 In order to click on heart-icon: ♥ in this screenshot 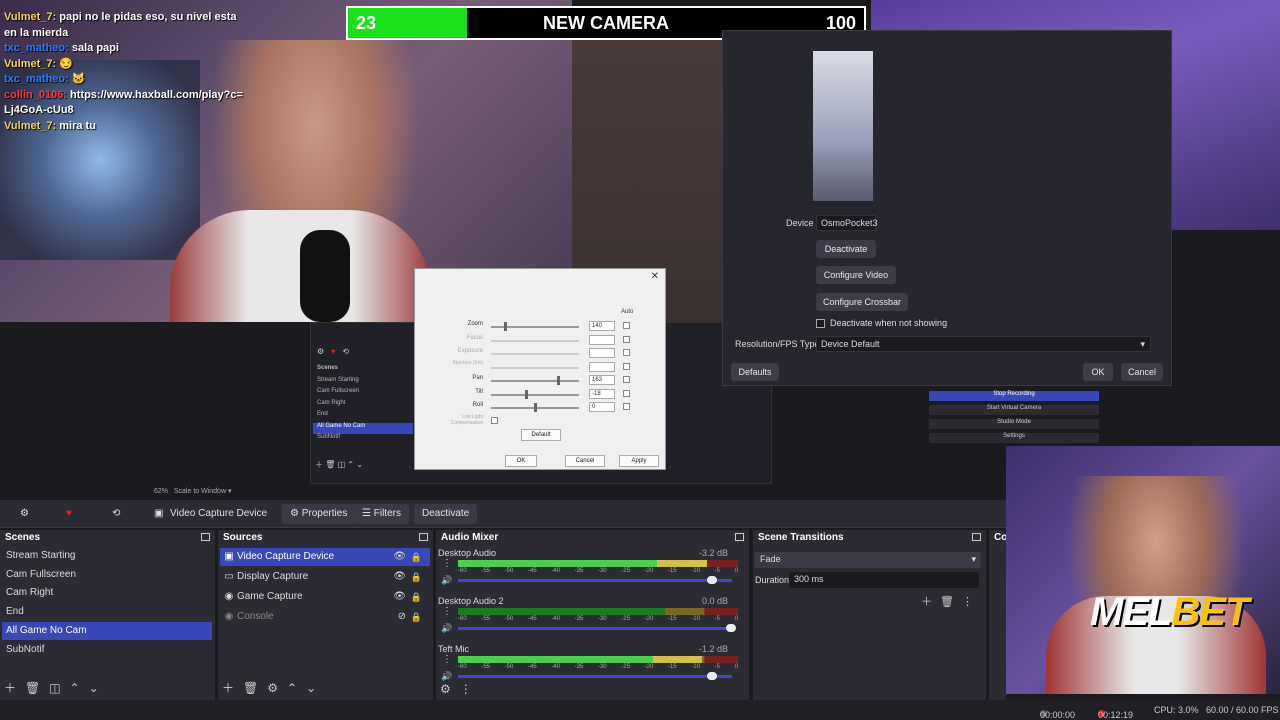, I will do `click(69, 514)`.